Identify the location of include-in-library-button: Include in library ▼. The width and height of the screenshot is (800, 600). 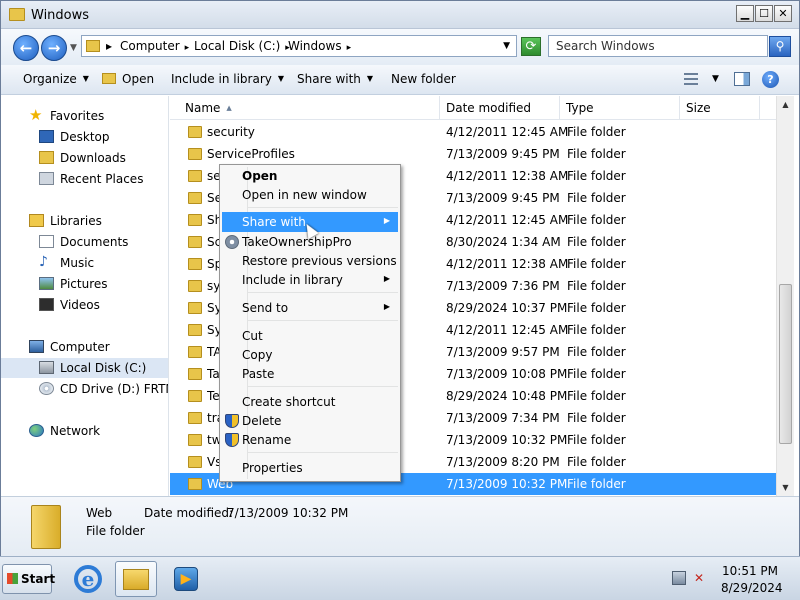
(227, 79).